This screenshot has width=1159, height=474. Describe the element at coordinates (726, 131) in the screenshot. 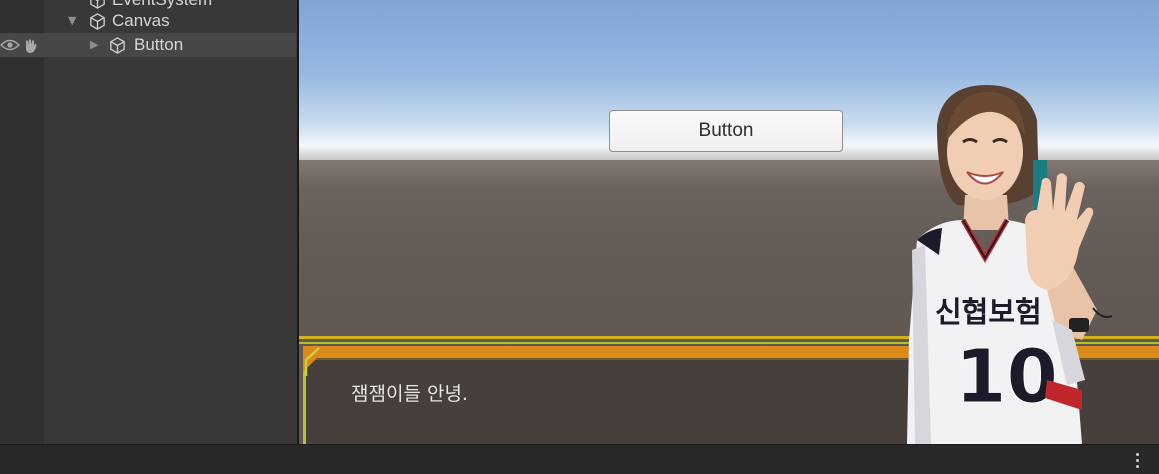

I see `canvas-button: Button` at that location.